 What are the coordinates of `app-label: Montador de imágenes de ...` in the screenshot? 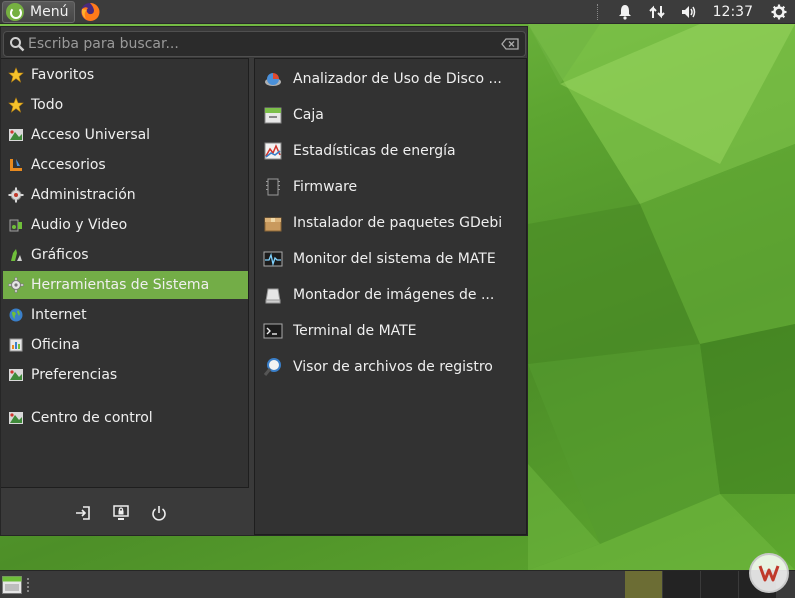 It's located at (394, 295).